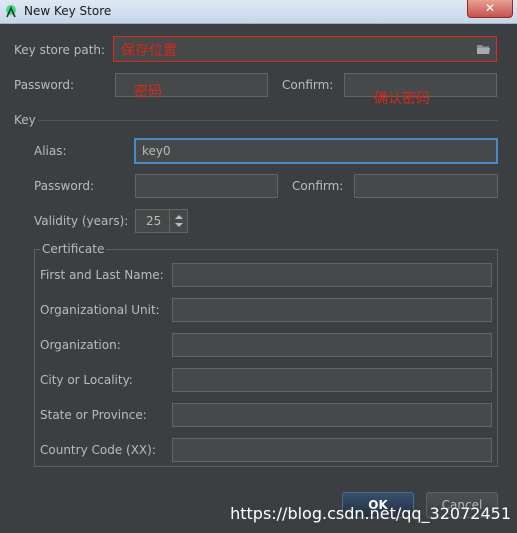 The image size is (517, 533). Describe the element at coordinates (11, 11) in the screenshot. I see `android-studio-icon` at that location.